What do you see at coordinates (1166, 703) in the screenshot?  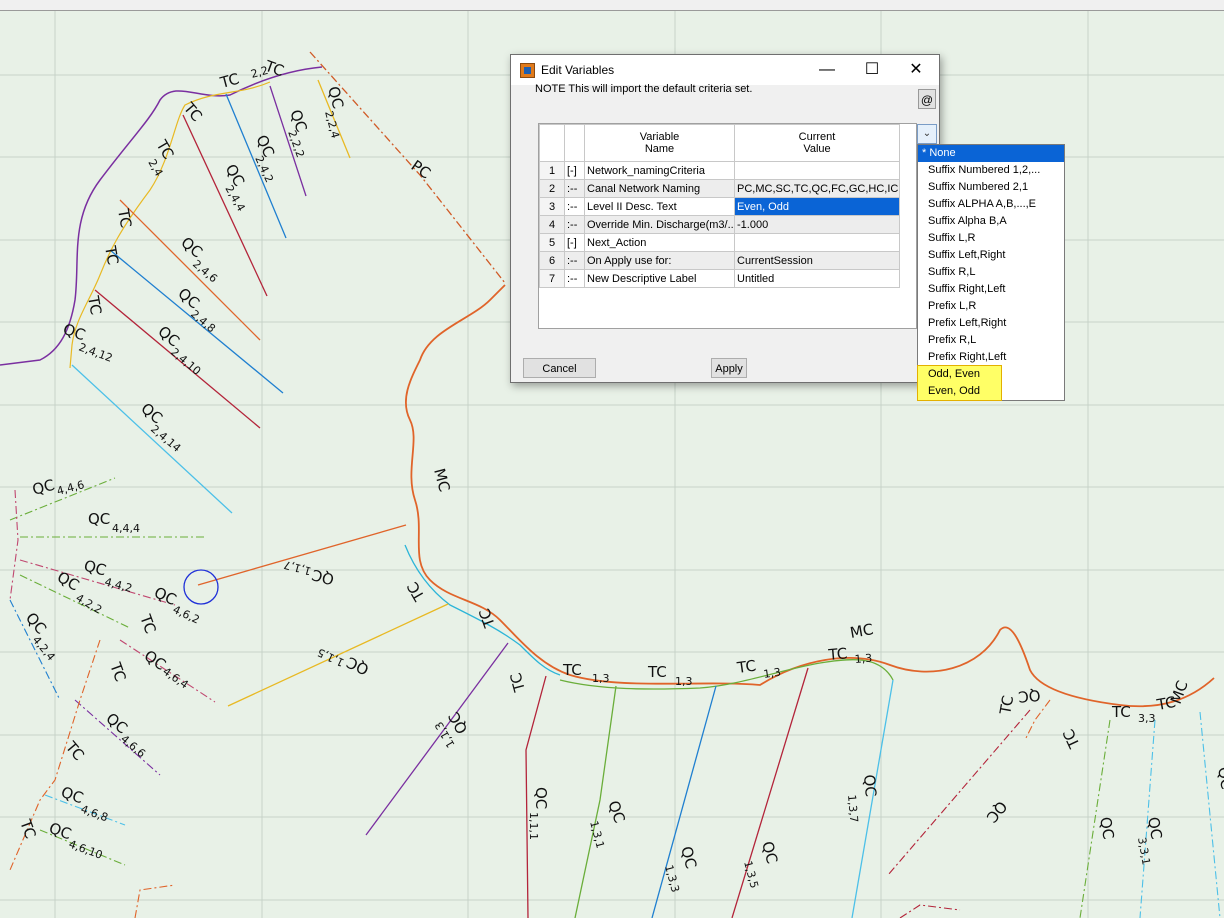 I see `label-tc33b: TC` at bounding box center [1166, 703].